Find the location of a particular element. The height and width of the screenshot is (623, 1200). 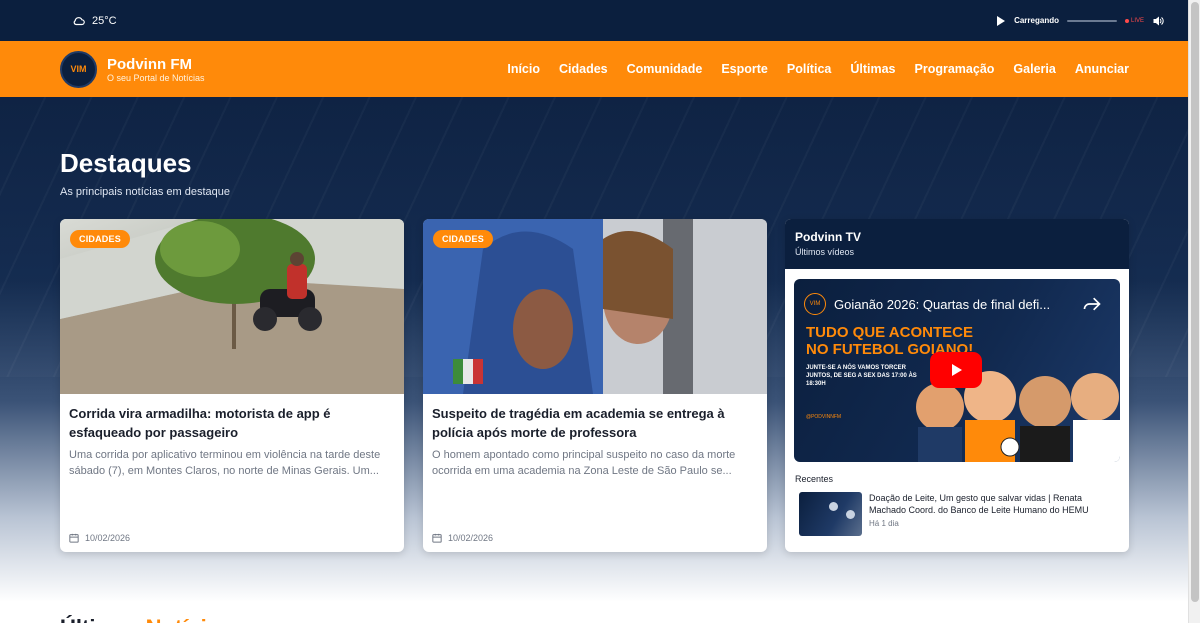

radio-player: Carregando LIVE is located at coordinates (1080, 21).